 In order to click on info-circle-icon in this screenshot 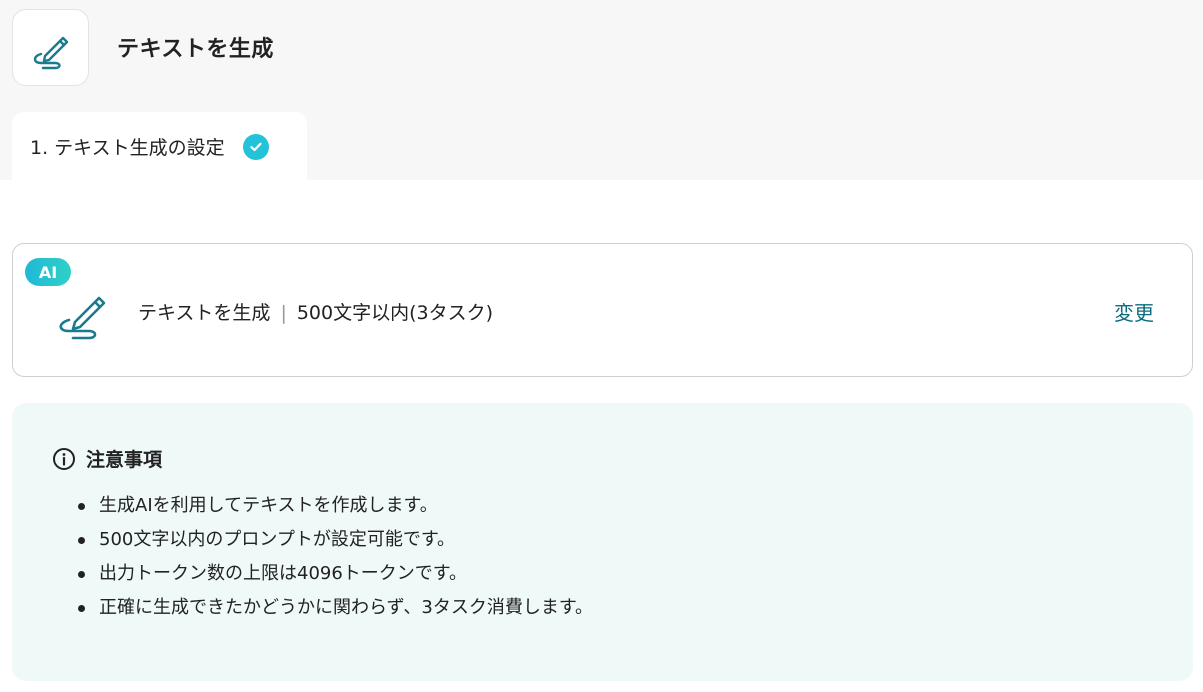, I will do `click(64, 458)`.